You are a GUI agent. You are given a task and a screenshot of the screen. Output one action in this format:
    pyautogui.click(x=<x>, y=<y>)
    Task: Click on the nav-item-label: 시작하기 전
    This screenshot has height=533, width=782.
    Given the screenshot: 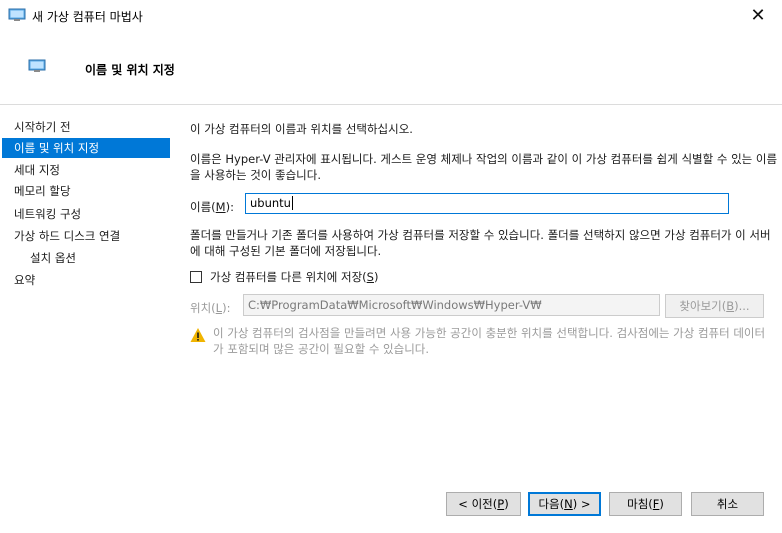 What is the action you would take?
    pyautogui.click(x=42, y=127)
    